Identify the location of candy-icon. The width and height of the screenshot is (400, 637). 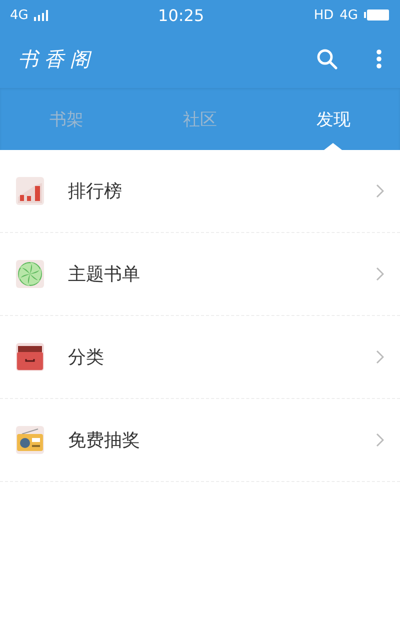
(30, 274).